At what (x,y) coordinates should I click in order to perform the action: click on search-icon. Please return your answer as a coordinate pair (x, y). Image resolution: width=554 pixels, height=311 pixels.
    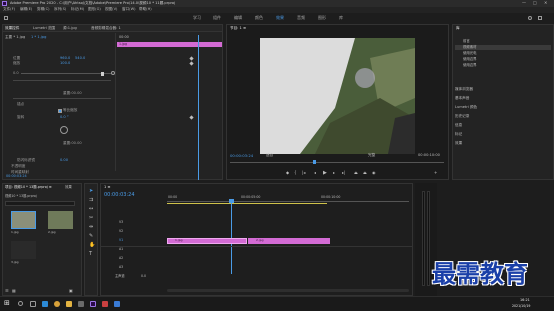
    Looking at the image, I should click on (530, 18).